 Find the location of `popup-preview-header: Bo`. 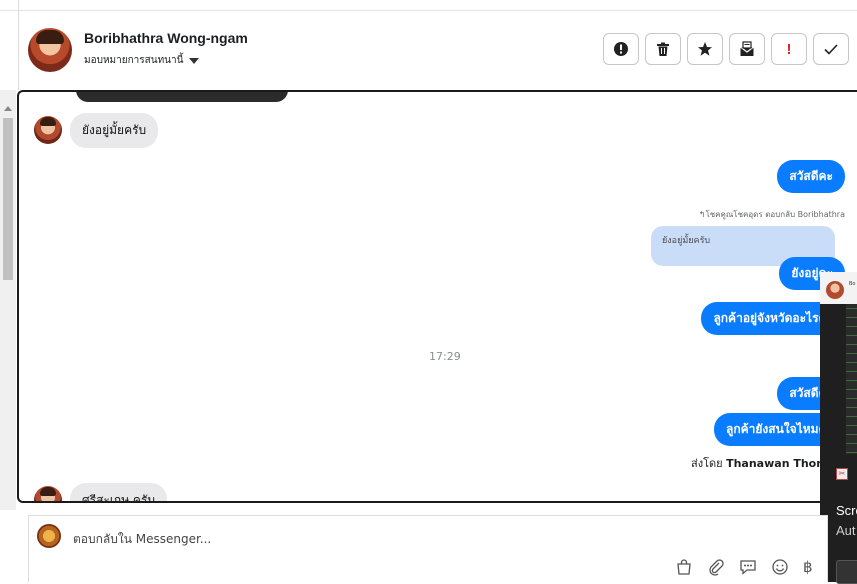

popup-preview-header: Bo is located at coordinates (838, 288).